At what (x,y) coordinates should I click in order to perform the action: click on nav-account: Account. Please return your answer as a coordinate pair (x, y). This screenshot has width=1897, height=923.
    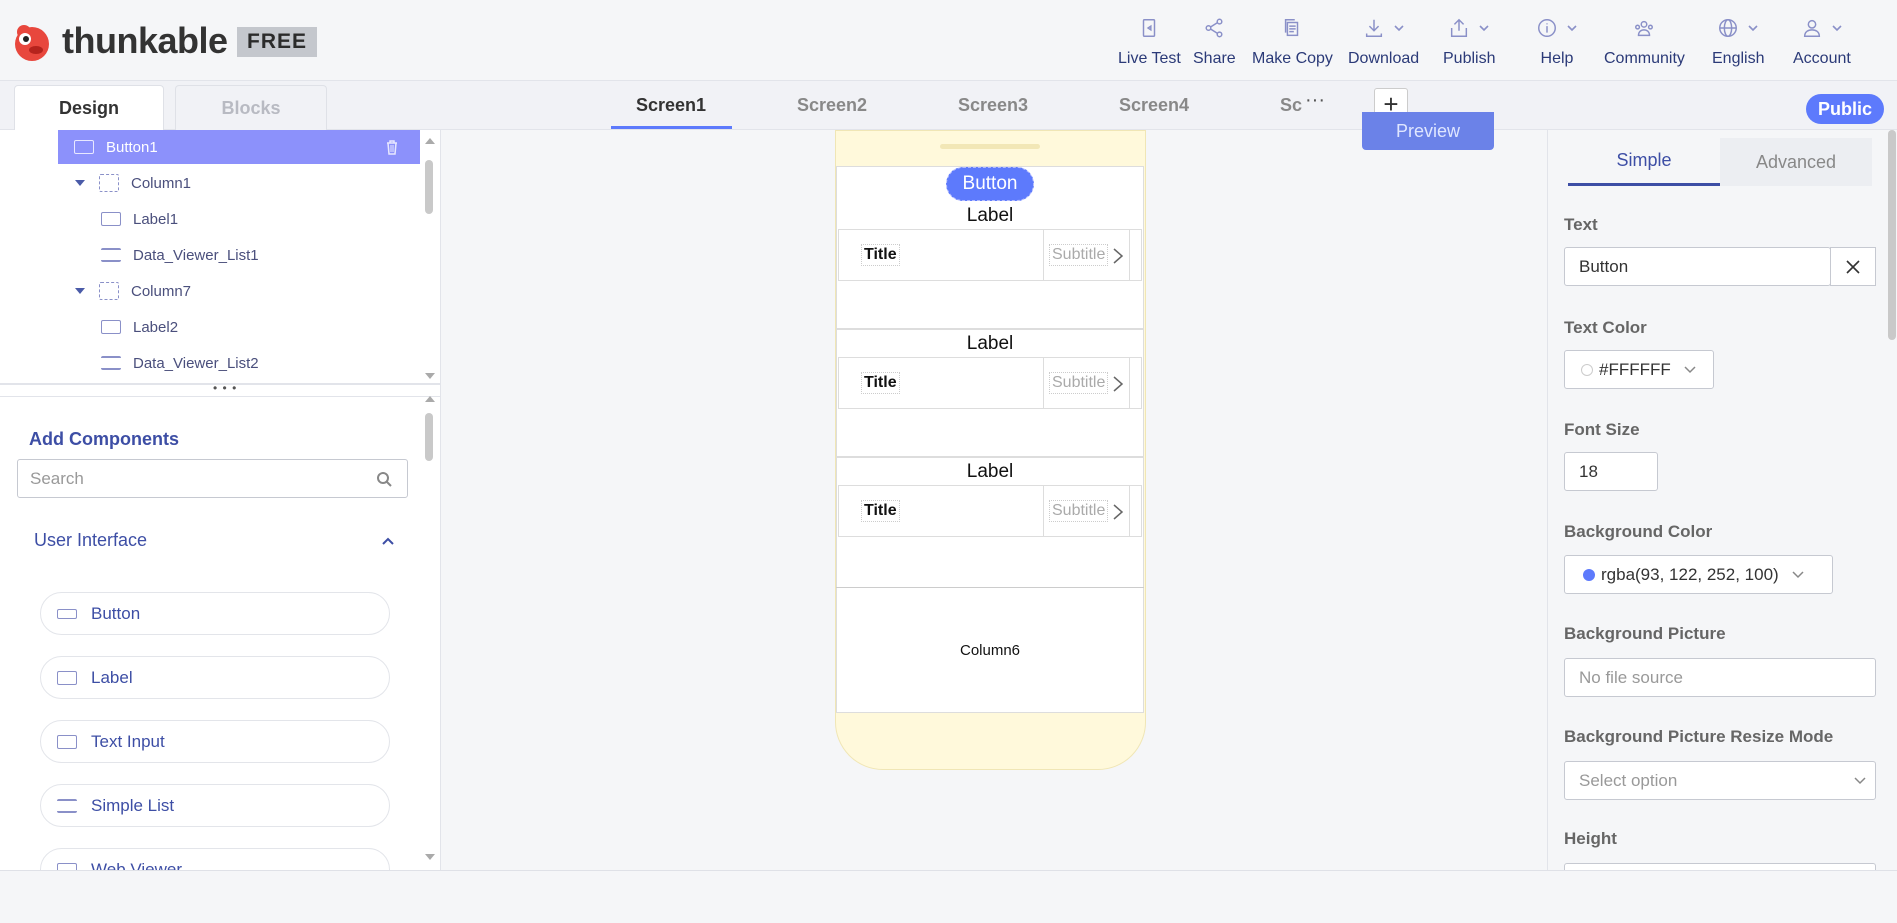
    Looking at the image, I should click on (1822, 41).